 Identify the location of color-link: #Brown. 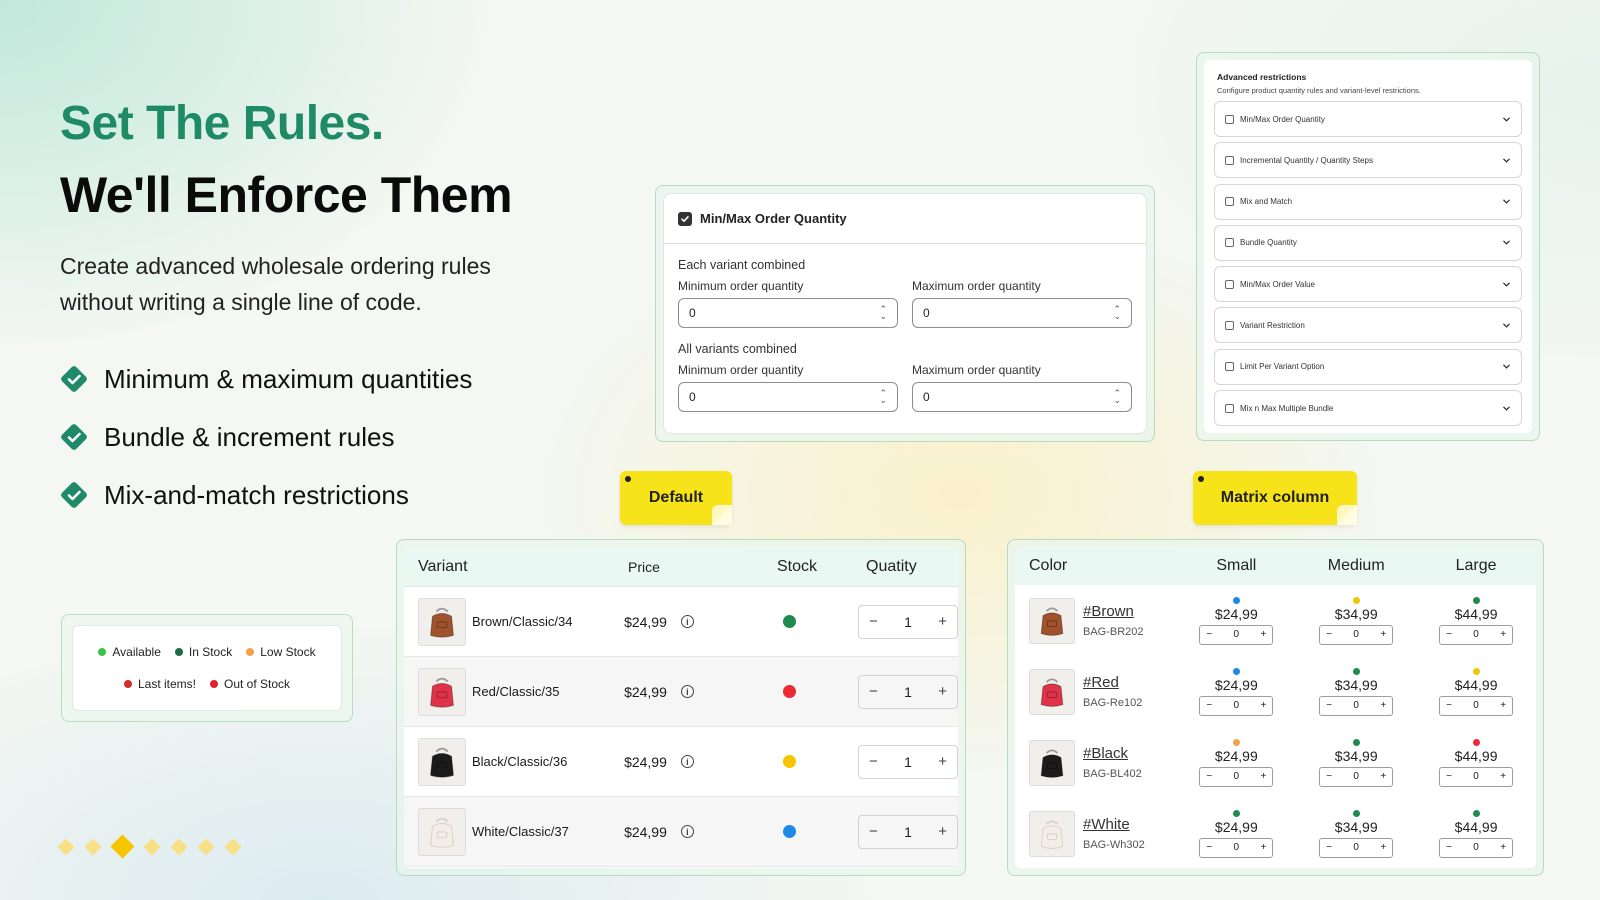
(1113, 611).